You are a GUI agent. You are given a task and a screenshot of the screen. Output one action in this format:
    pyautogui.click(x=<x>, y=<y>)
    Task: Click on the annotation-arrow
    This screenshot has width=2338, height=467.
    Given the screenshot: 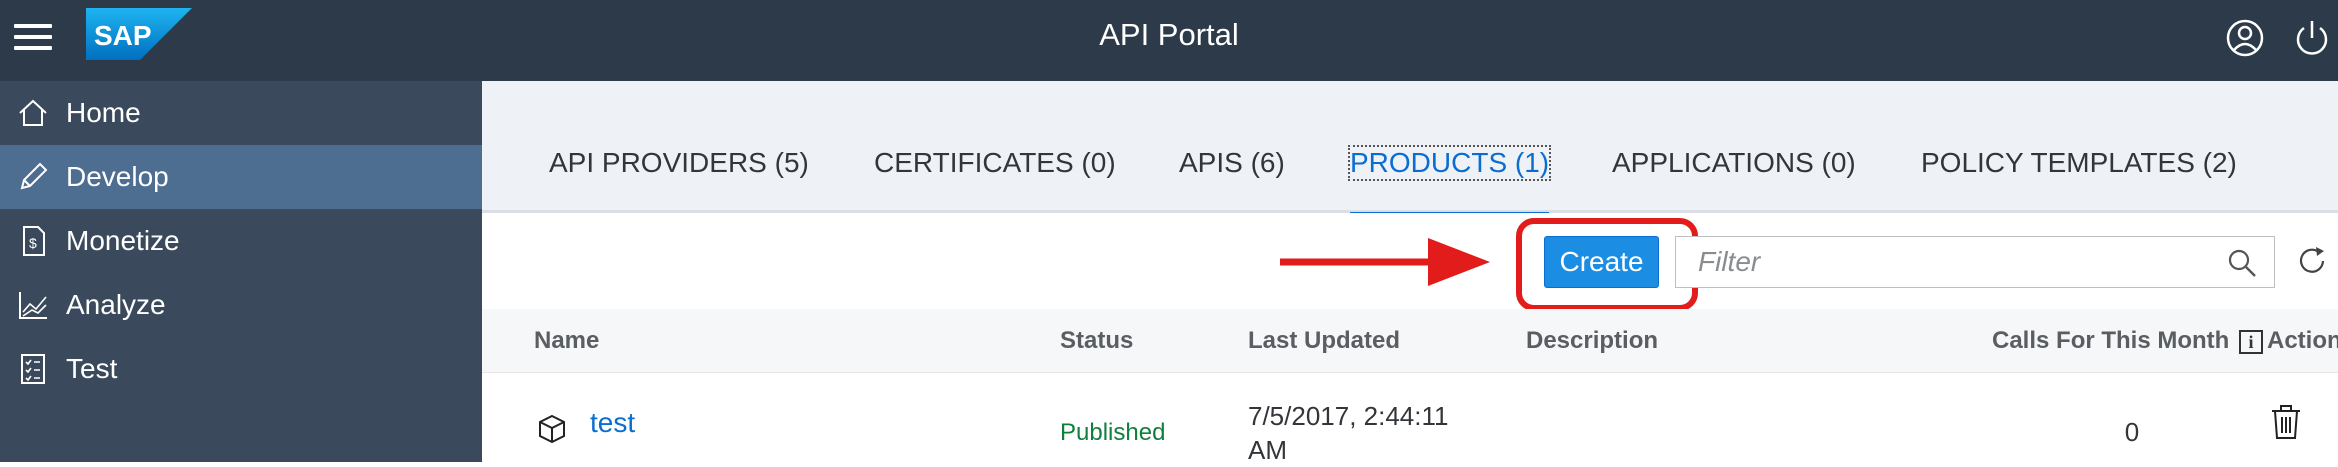 What is the action you would take?
    pyautogui.click(x=1385, y=262)
    